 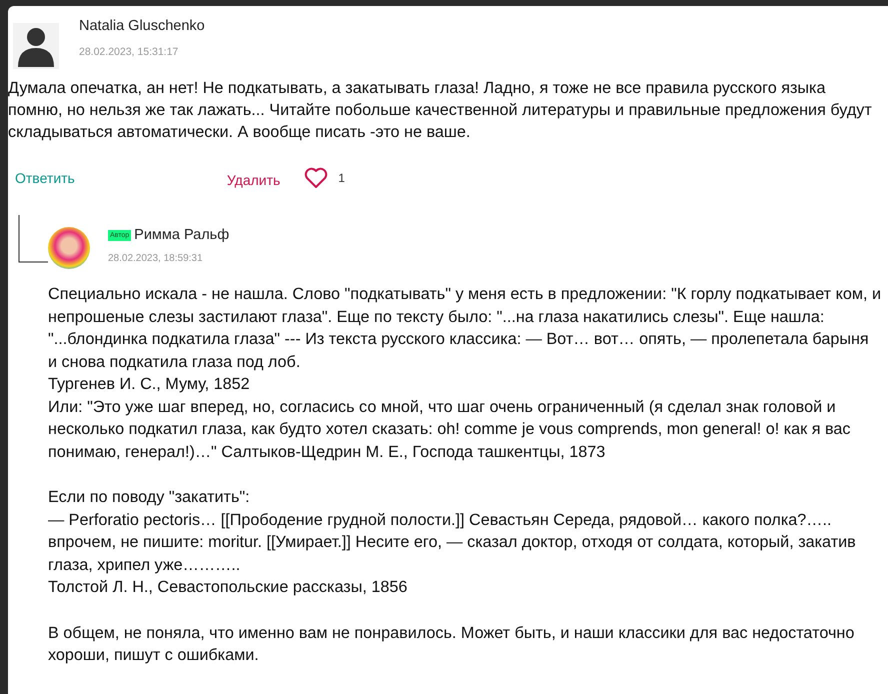 What do you see at coordinates (36, 46) in the screenshot?
I see `user-avatar-icon` at bounding box center [36, 46].